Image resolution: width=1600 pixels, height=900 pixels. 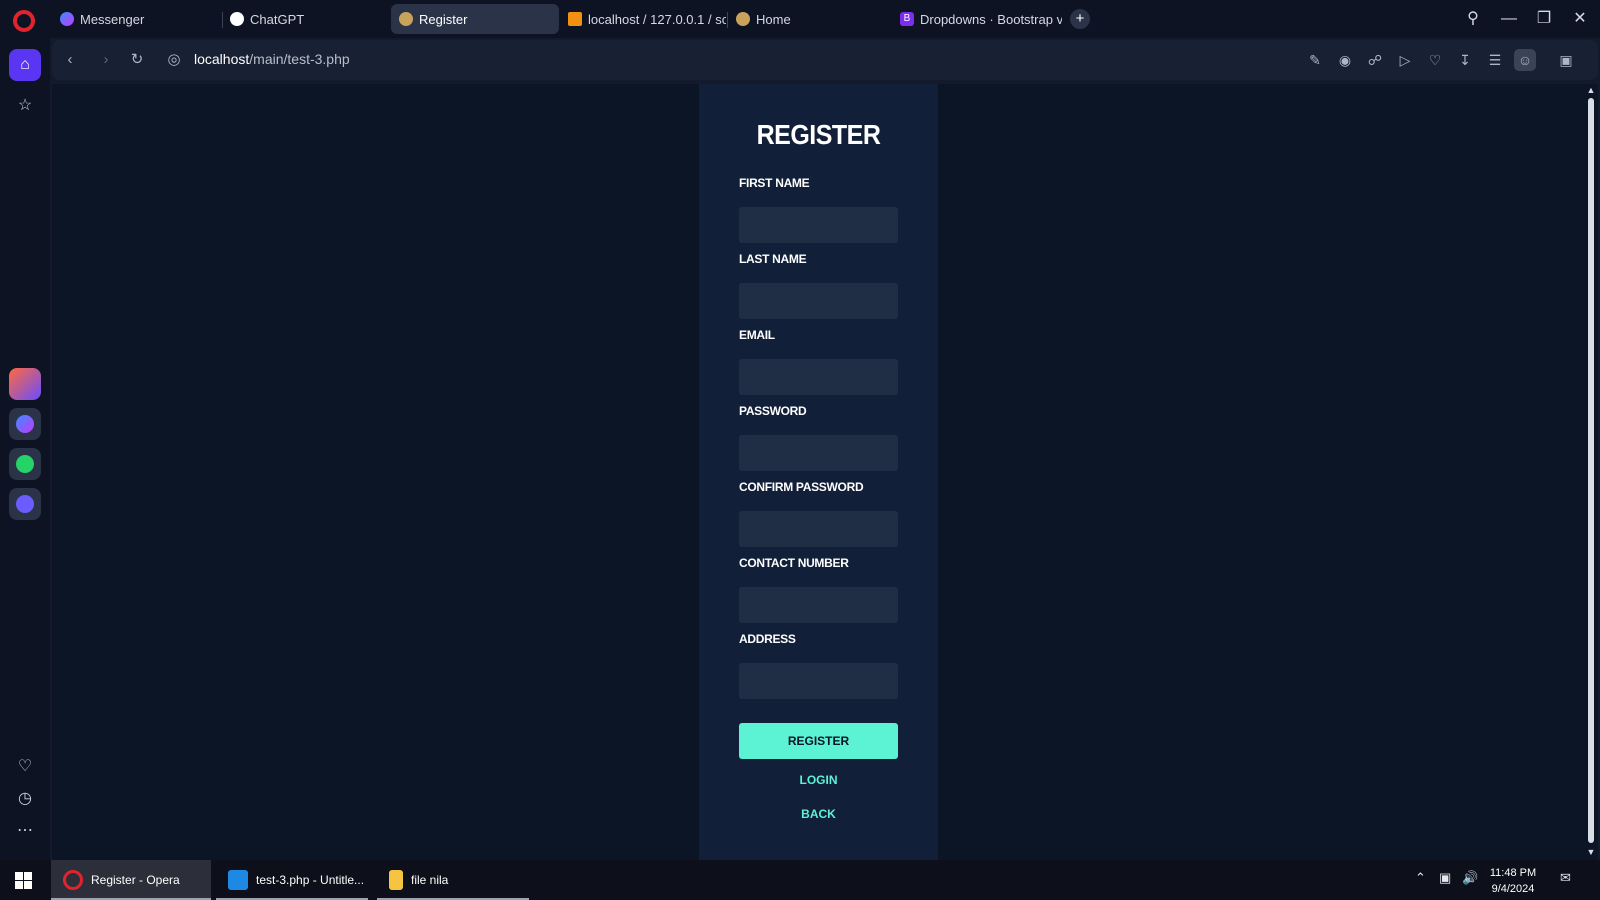 I want to click on tab-label: ChatGPT, so click(x=277, y=19).